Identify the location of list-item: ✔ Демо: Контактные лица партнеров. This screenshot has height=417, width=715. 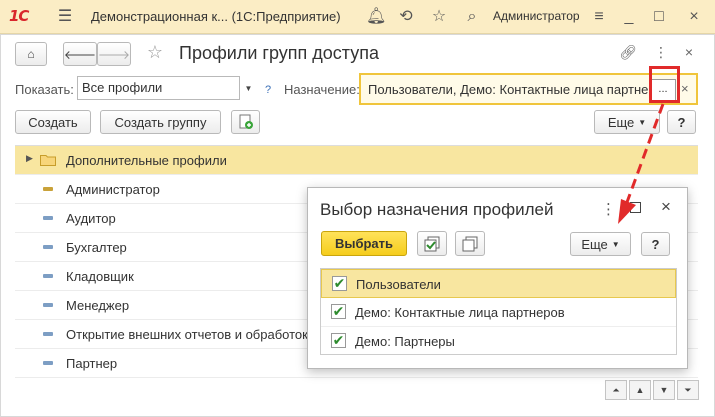
(498, 312).